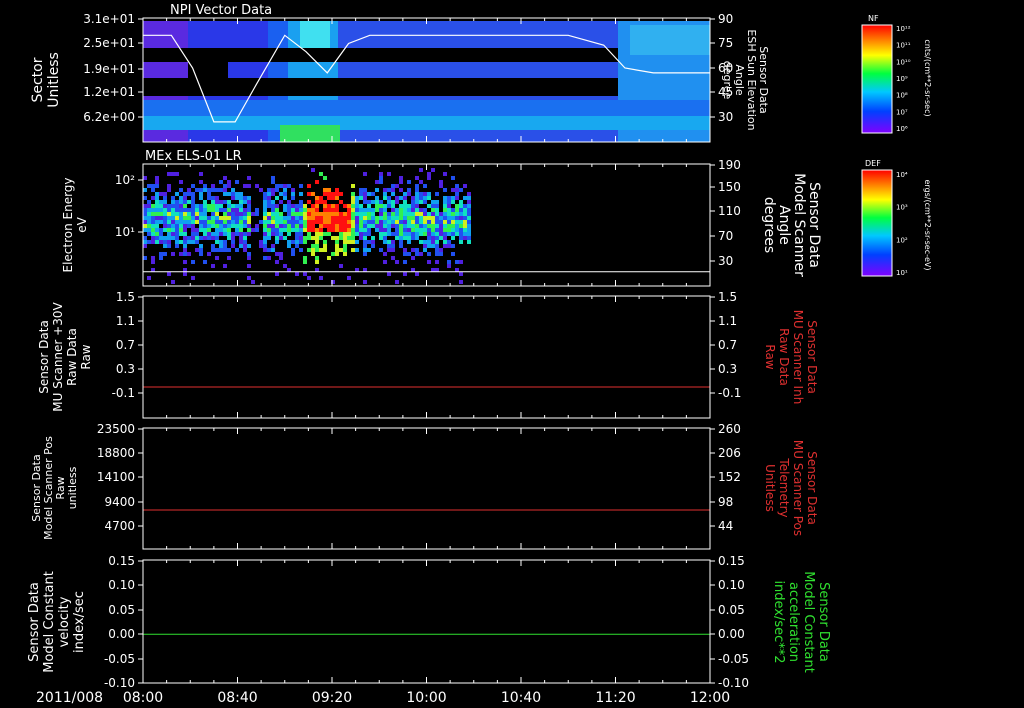 The width and height of the screenshot is (1024, 708). I want to click on left-tick-label: 10², so click(125, 180).